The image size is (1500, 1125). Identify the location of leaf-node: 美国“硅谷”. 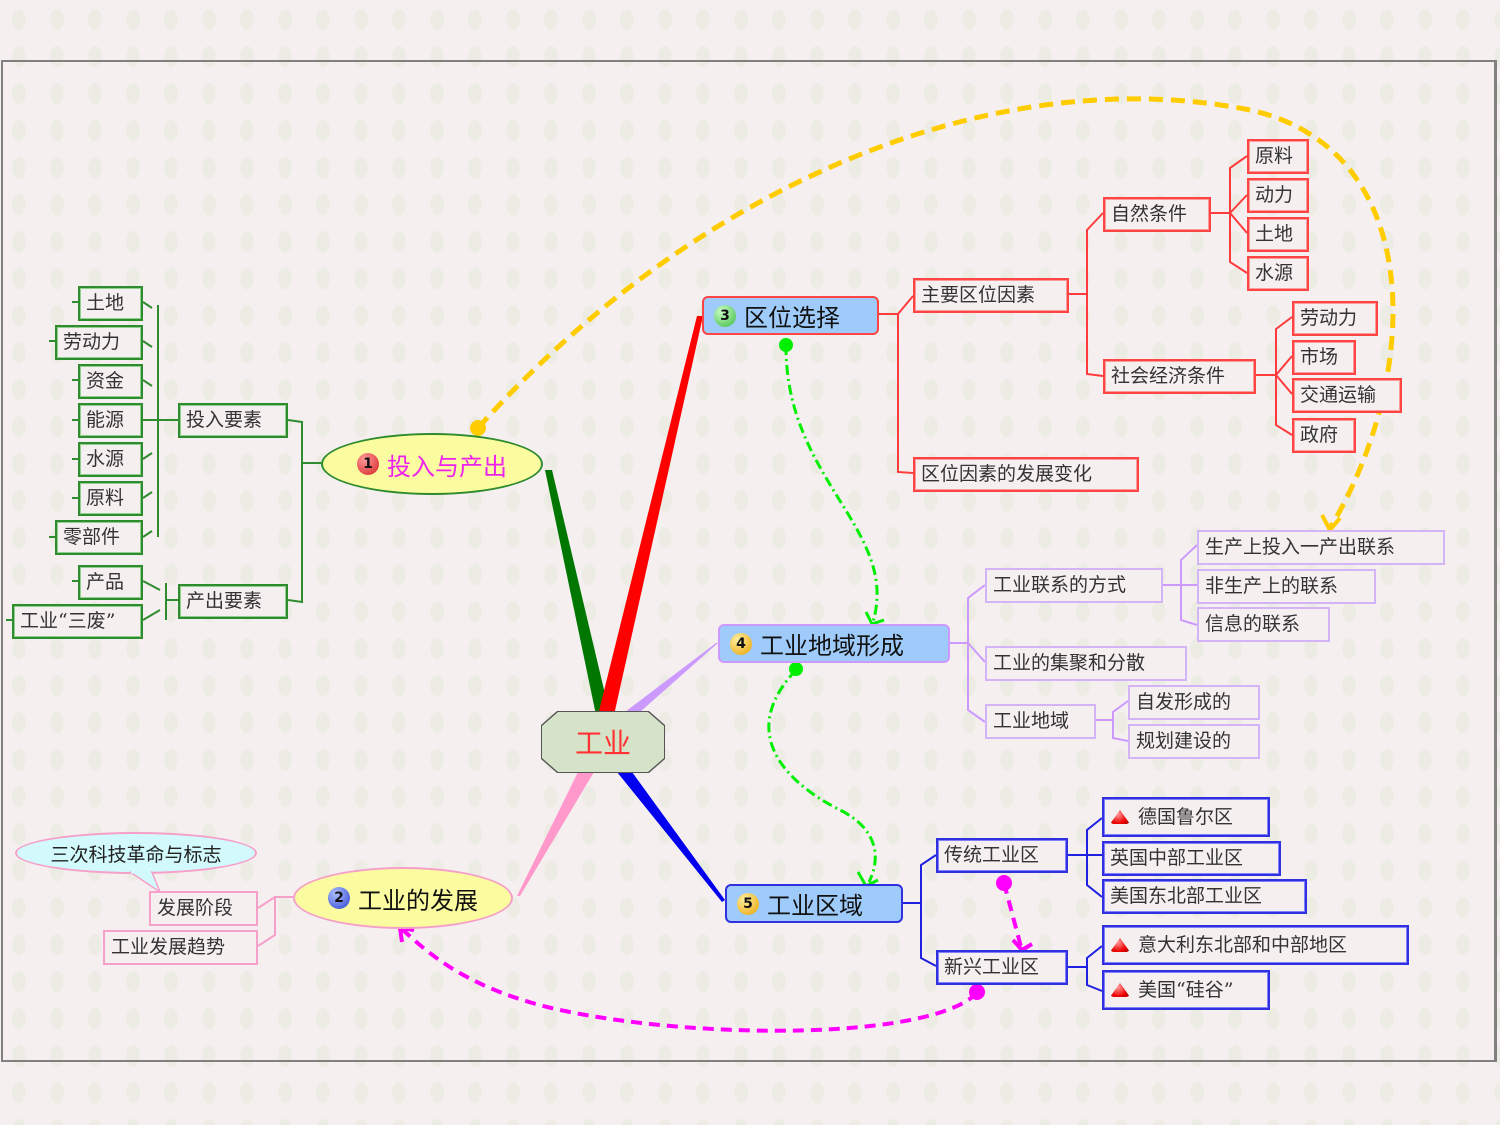
(1186, 990).